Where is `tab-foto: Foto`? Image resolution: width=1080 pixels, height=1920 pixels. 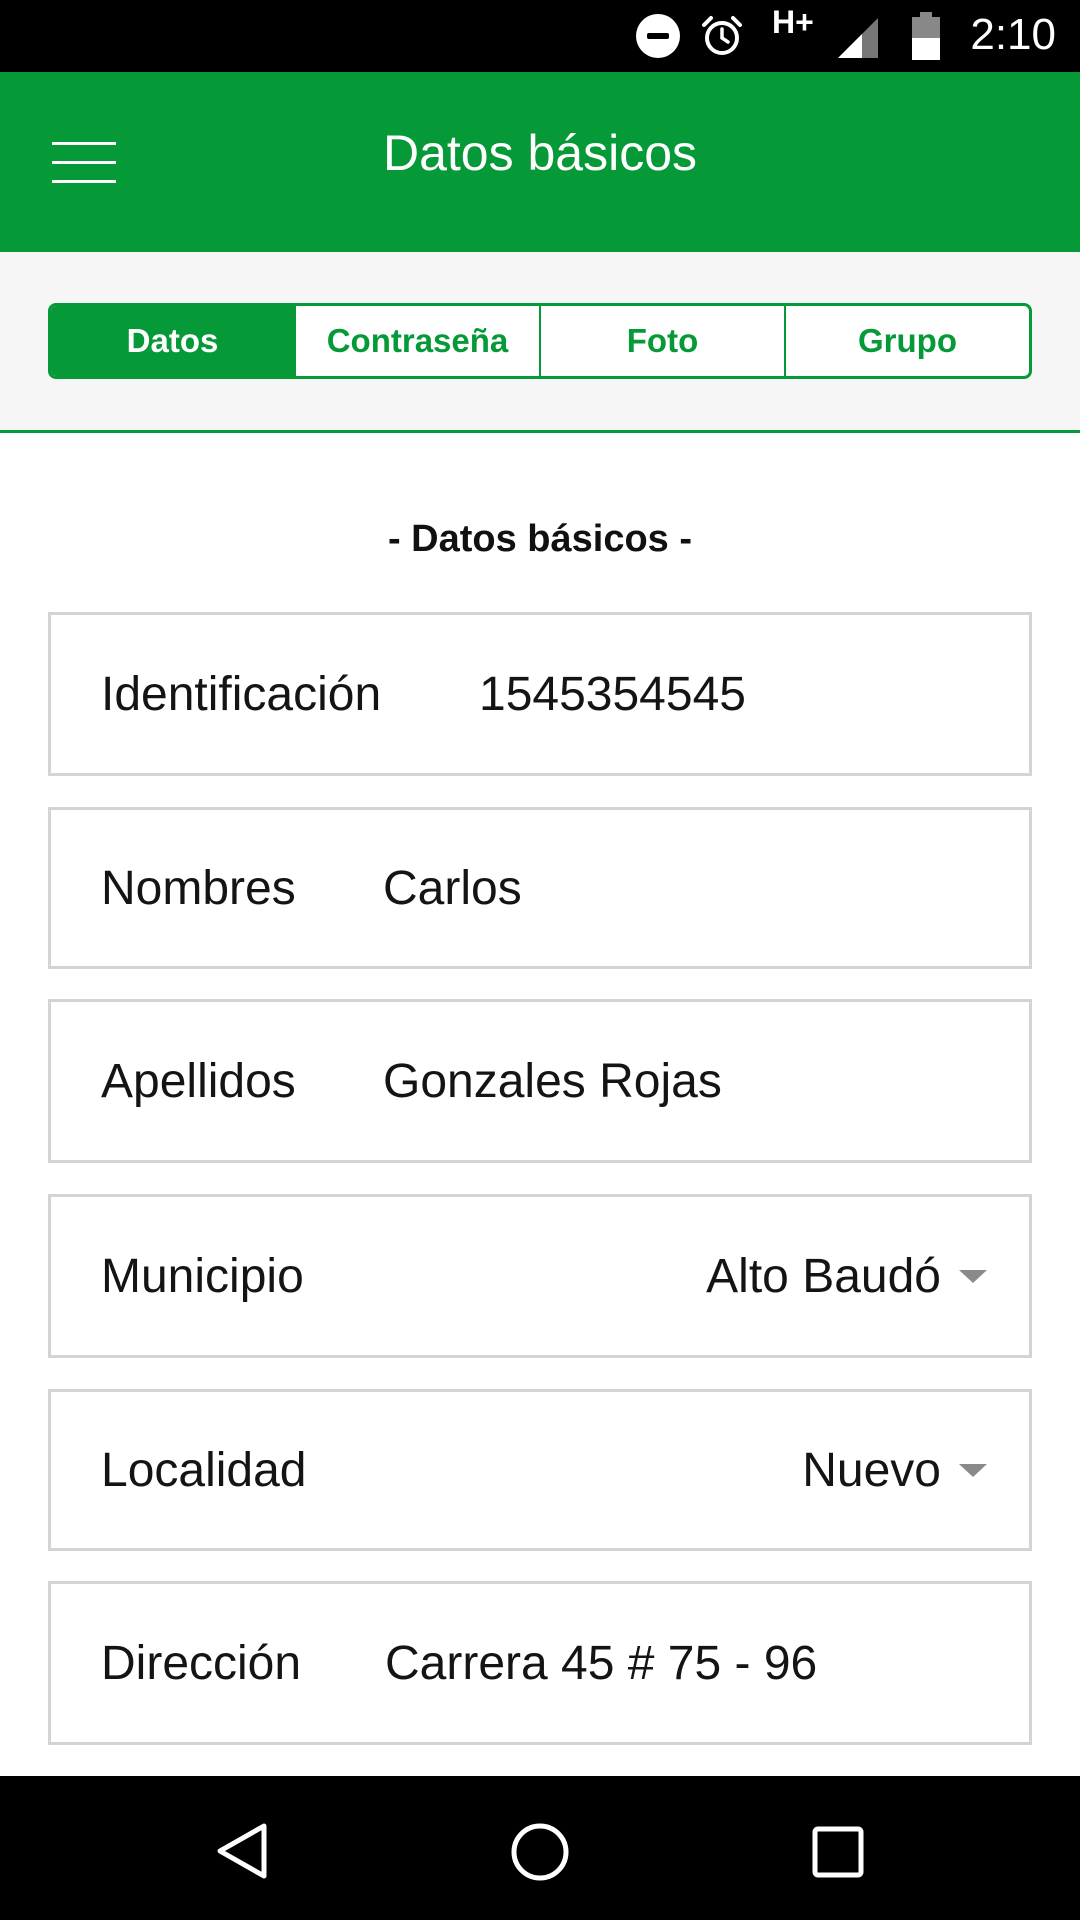 tab-foto: Foto is located at coordinates (661, 341).